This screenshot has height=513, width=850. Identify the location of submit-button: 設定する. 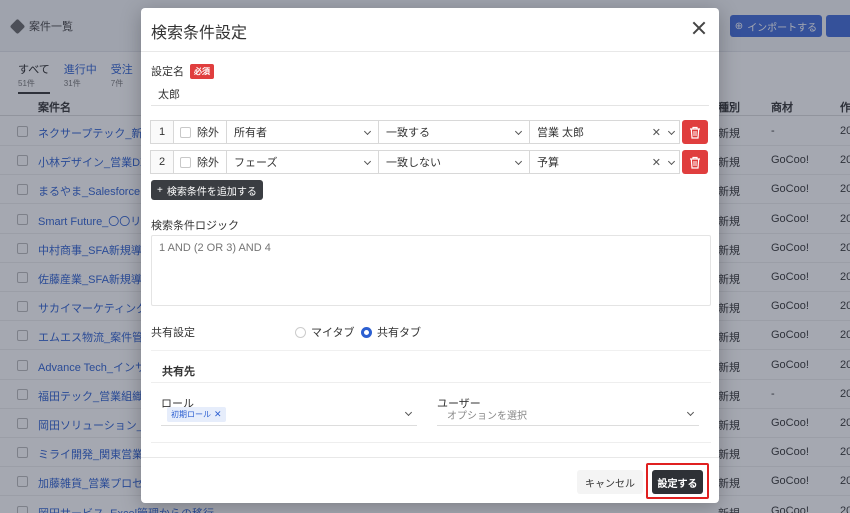
(677, 482).